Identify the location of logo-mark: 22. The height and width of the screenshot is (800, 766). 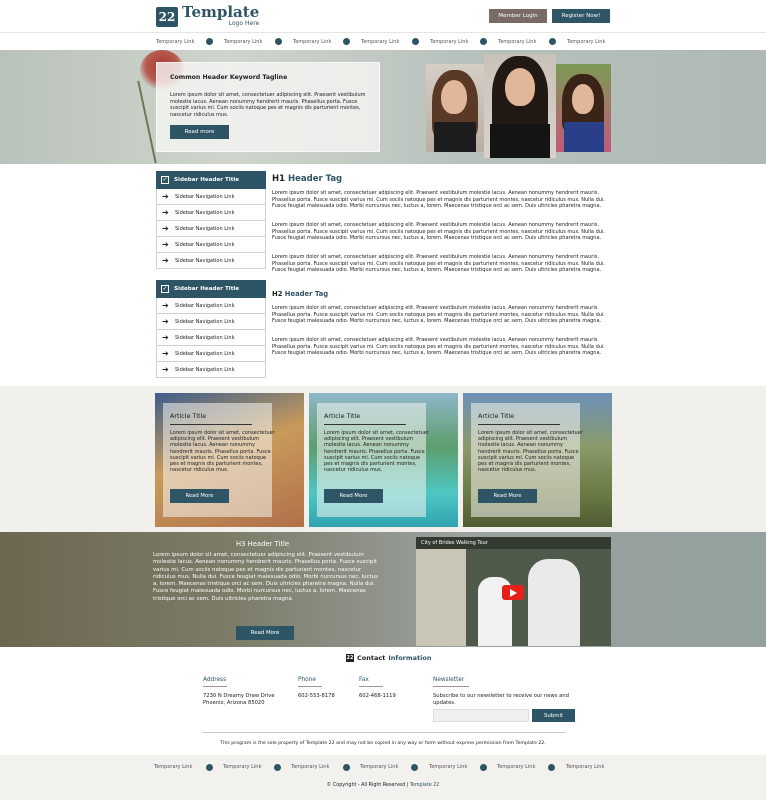
(167, 17).